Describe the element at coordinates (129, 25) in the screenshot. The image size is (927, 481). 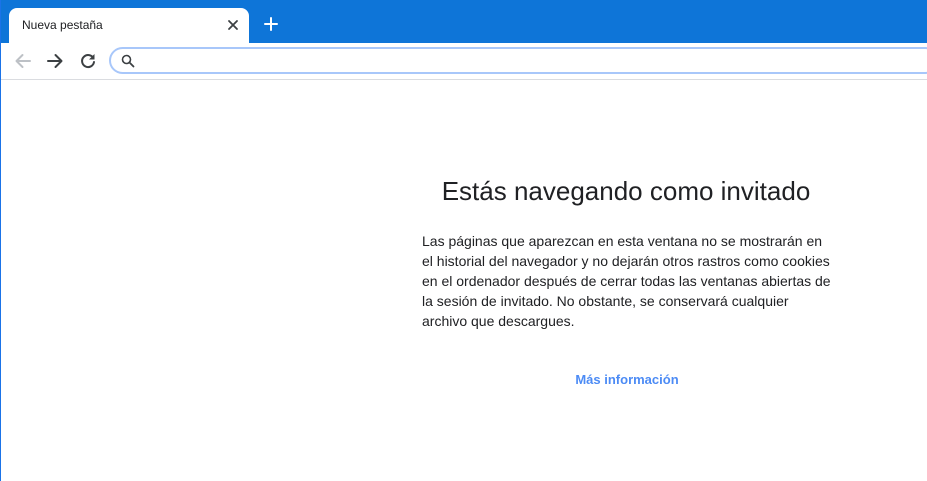
I see `tab-nueva-pestana: Nueva pestaña` at that location.